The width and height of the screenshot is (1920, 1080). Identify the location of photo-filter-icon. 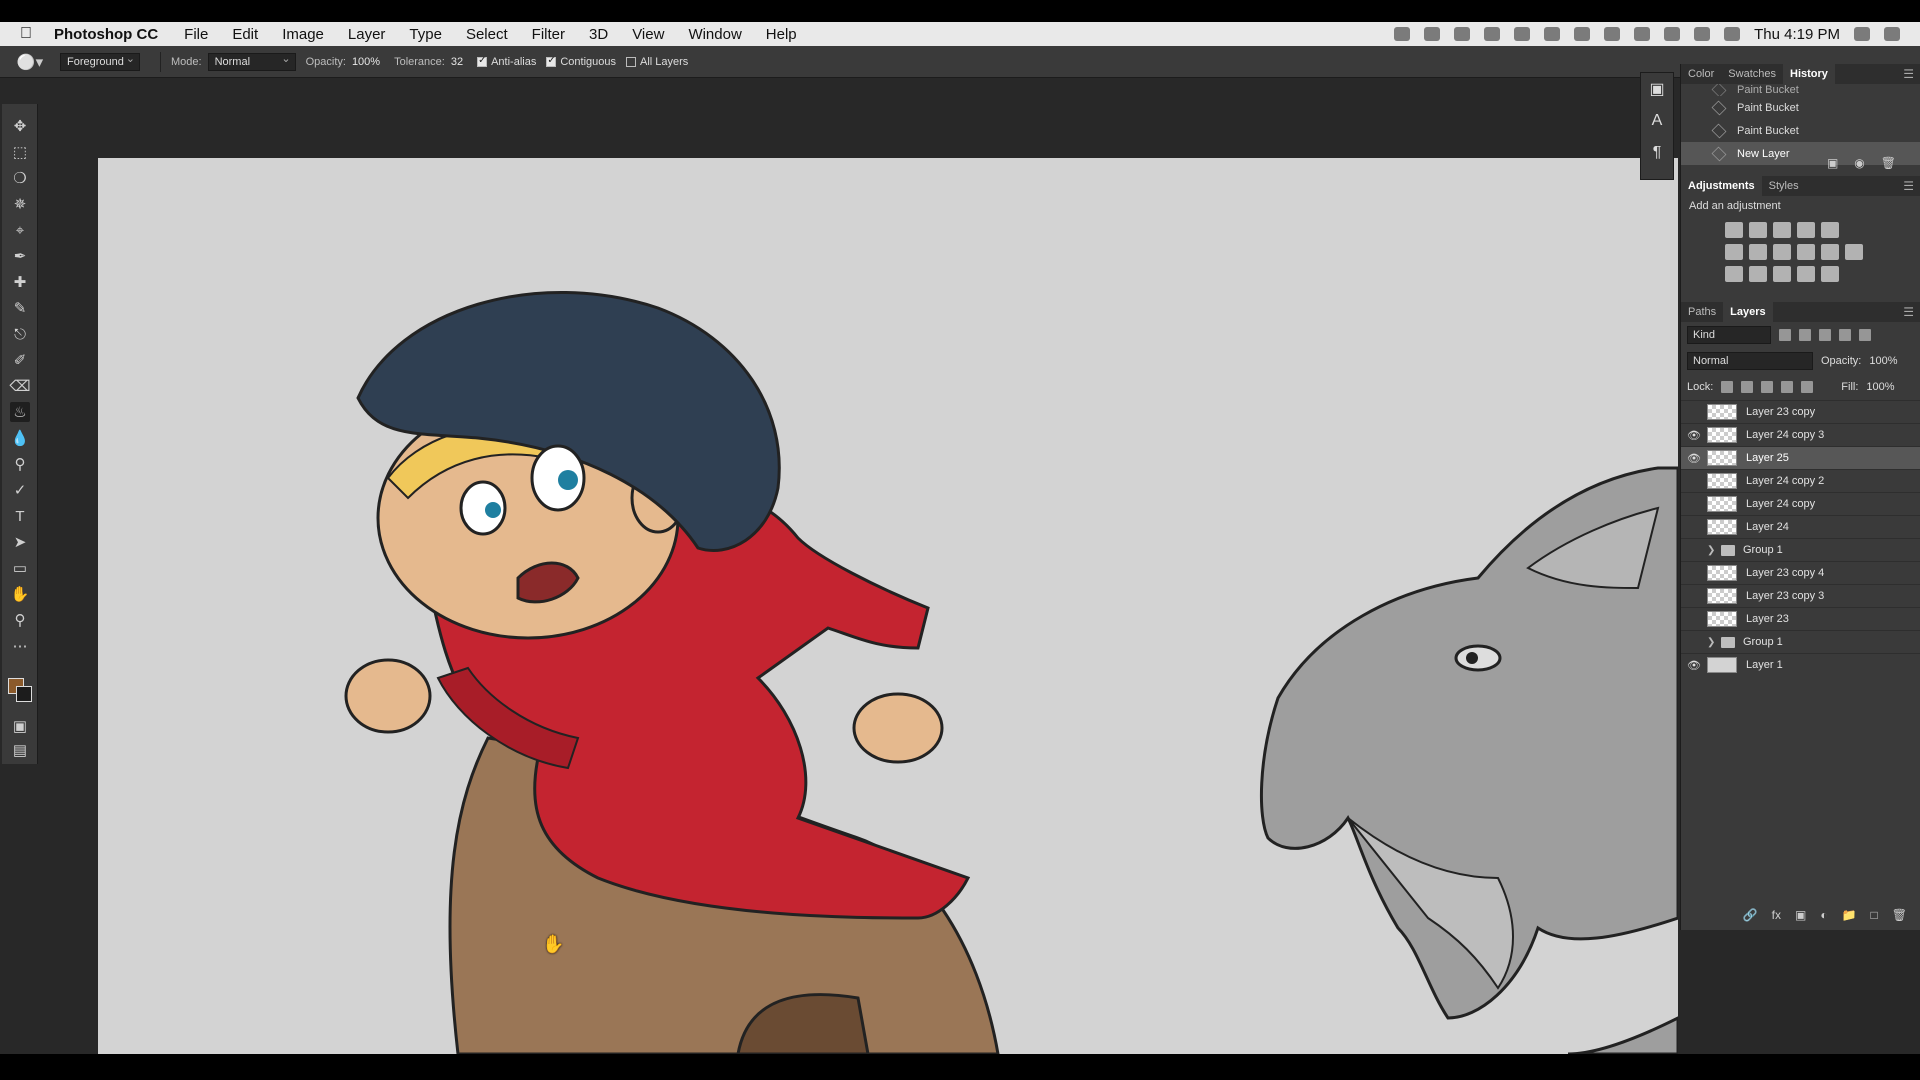
(1806, 252).